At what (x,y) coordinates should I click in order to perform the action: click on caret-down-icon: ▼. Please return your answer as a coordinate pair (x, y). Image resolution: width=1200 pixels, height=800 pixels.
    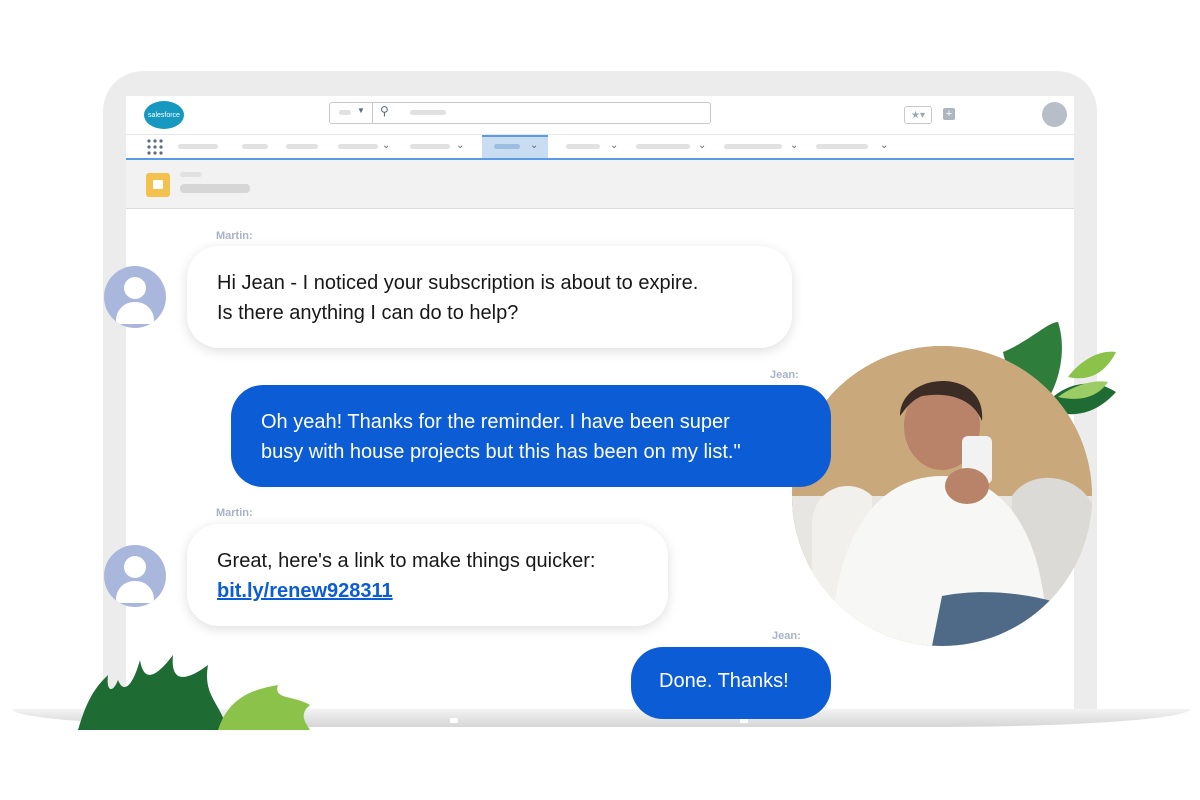
    Looking at the image, I should click on (361, 110).